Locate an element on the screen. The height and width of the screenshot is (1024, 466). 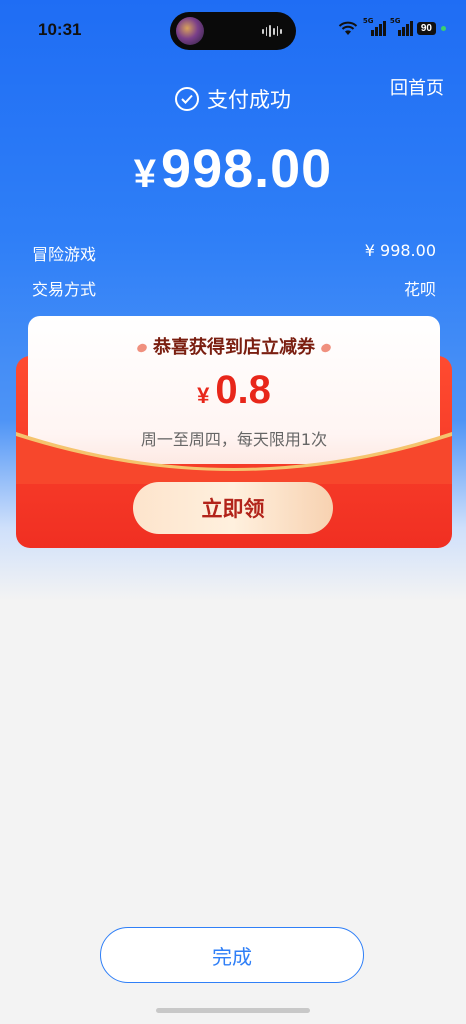
status-time: 10:31 is located at coordinates (60, 29).